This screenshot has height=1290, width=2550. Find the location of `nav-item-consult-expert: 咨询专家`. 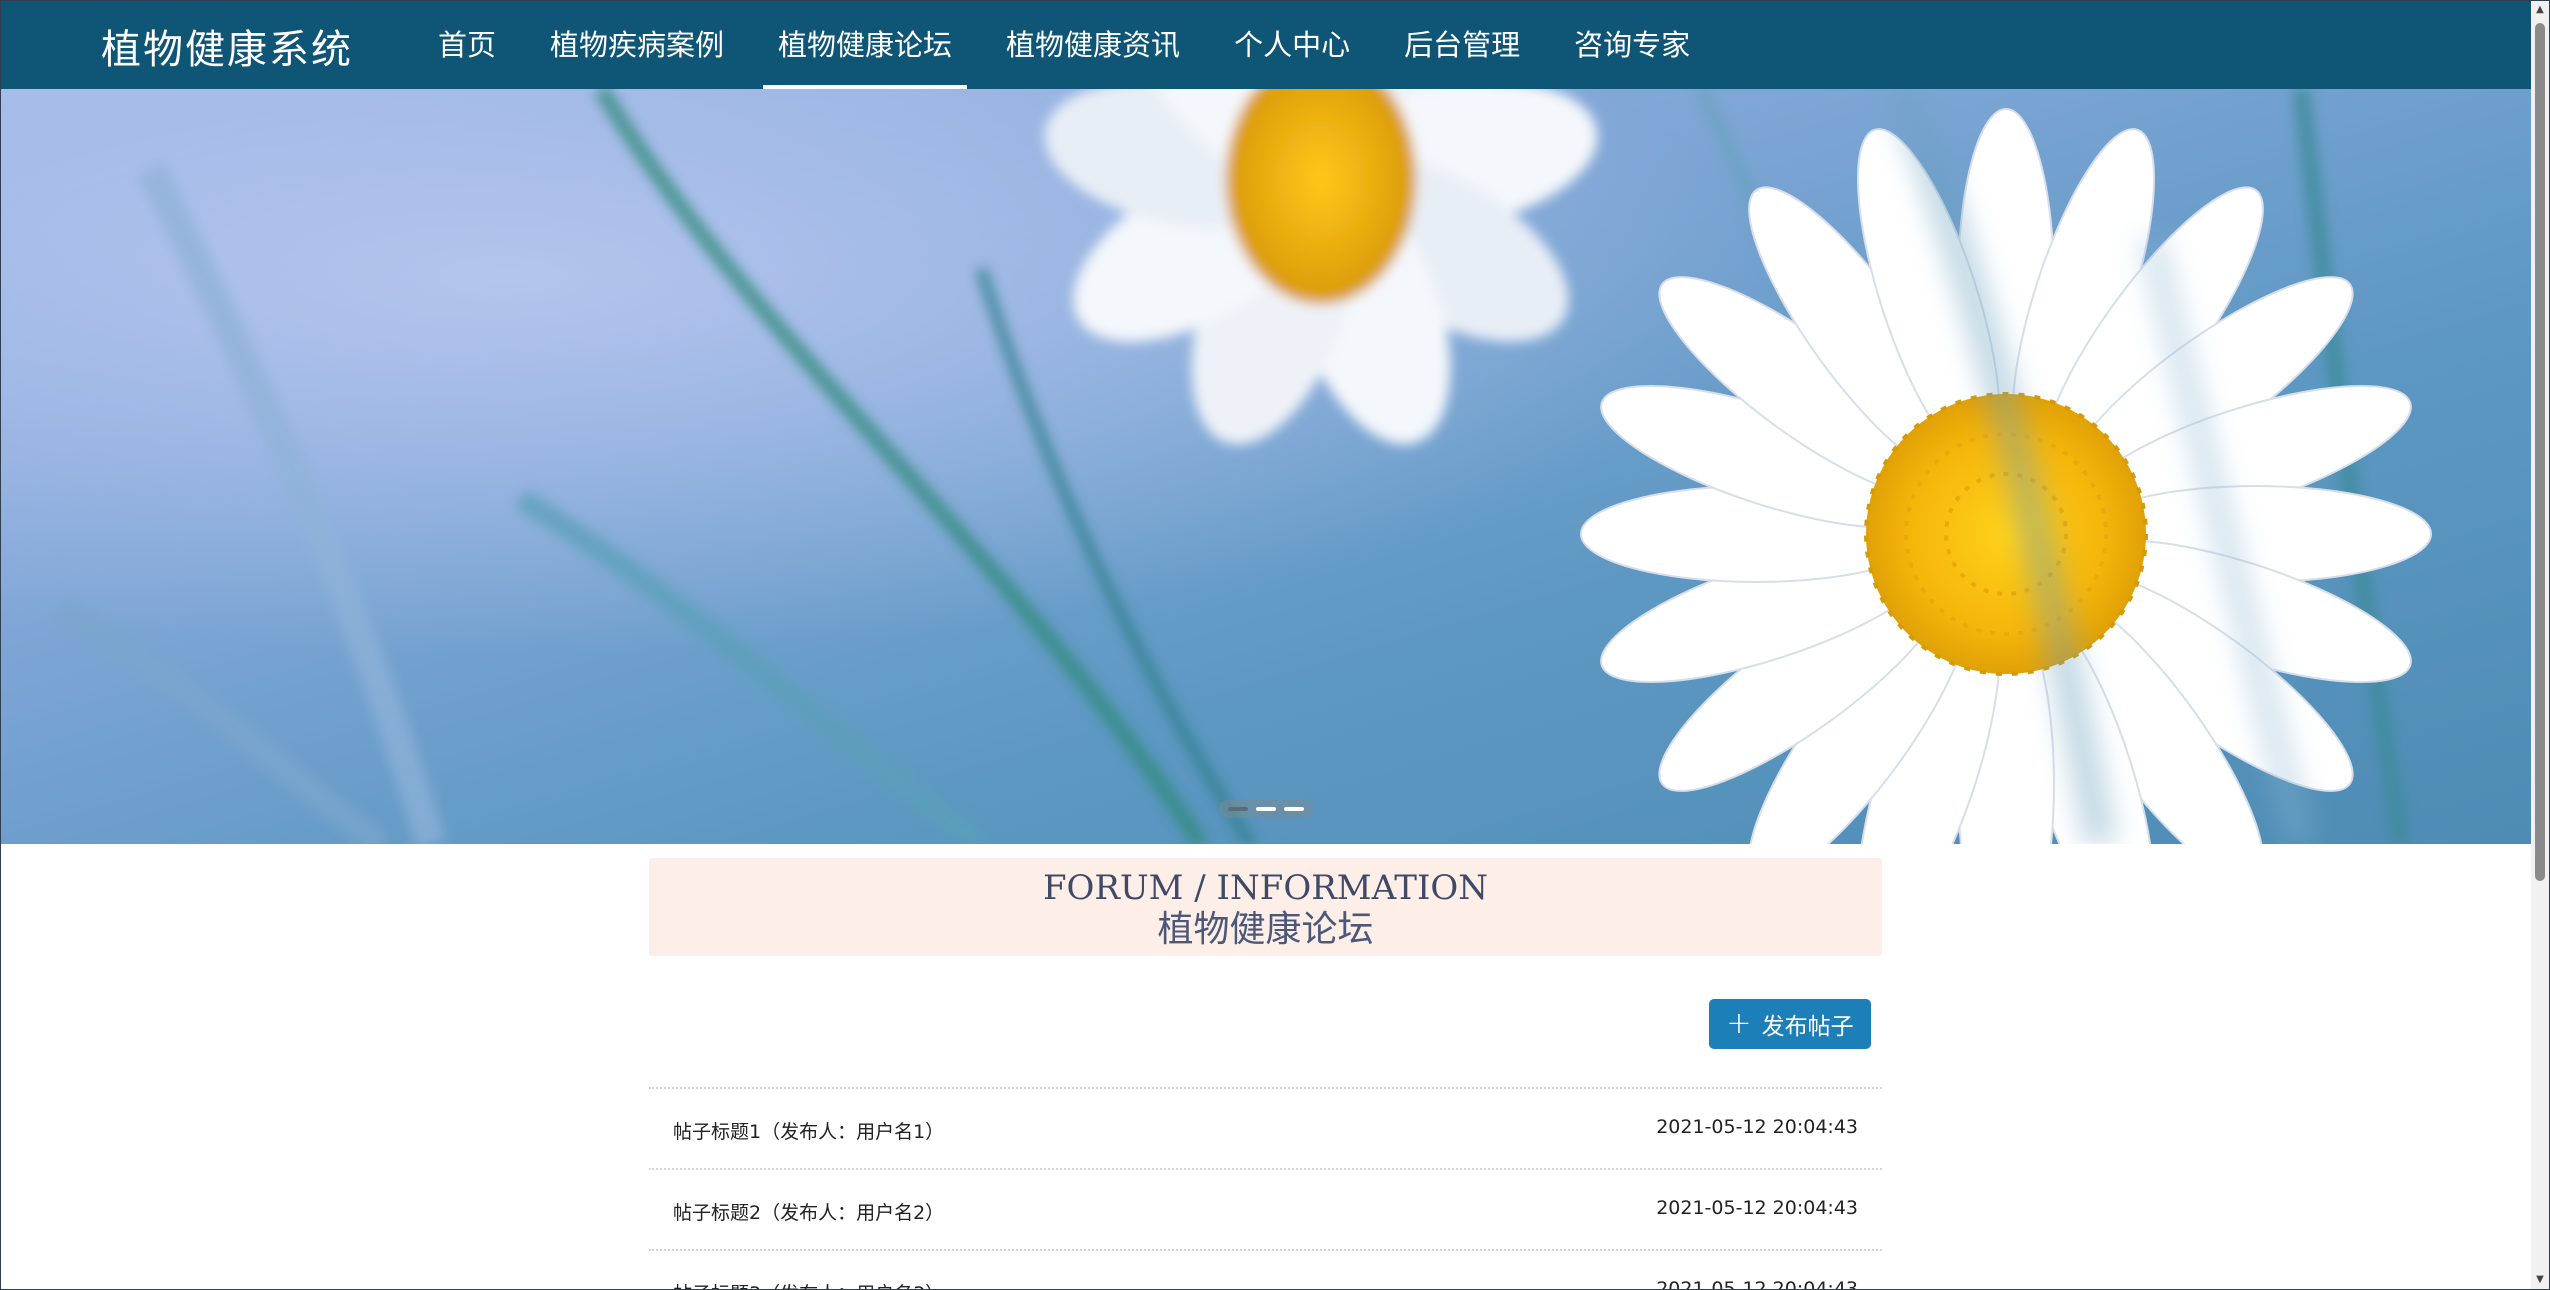

nav-item-consult-expert: 咨询专家 is located at coordinates (1632, 45).